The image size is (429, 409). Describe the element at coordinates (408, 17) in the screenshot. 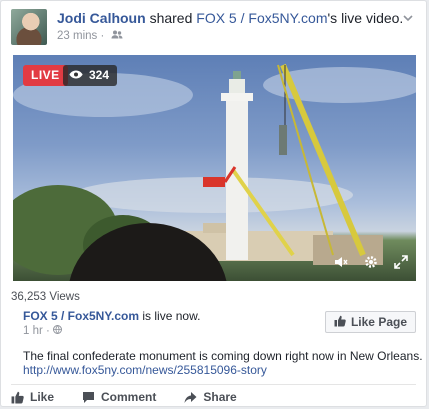

I see `chevron-down-icon` at that location.